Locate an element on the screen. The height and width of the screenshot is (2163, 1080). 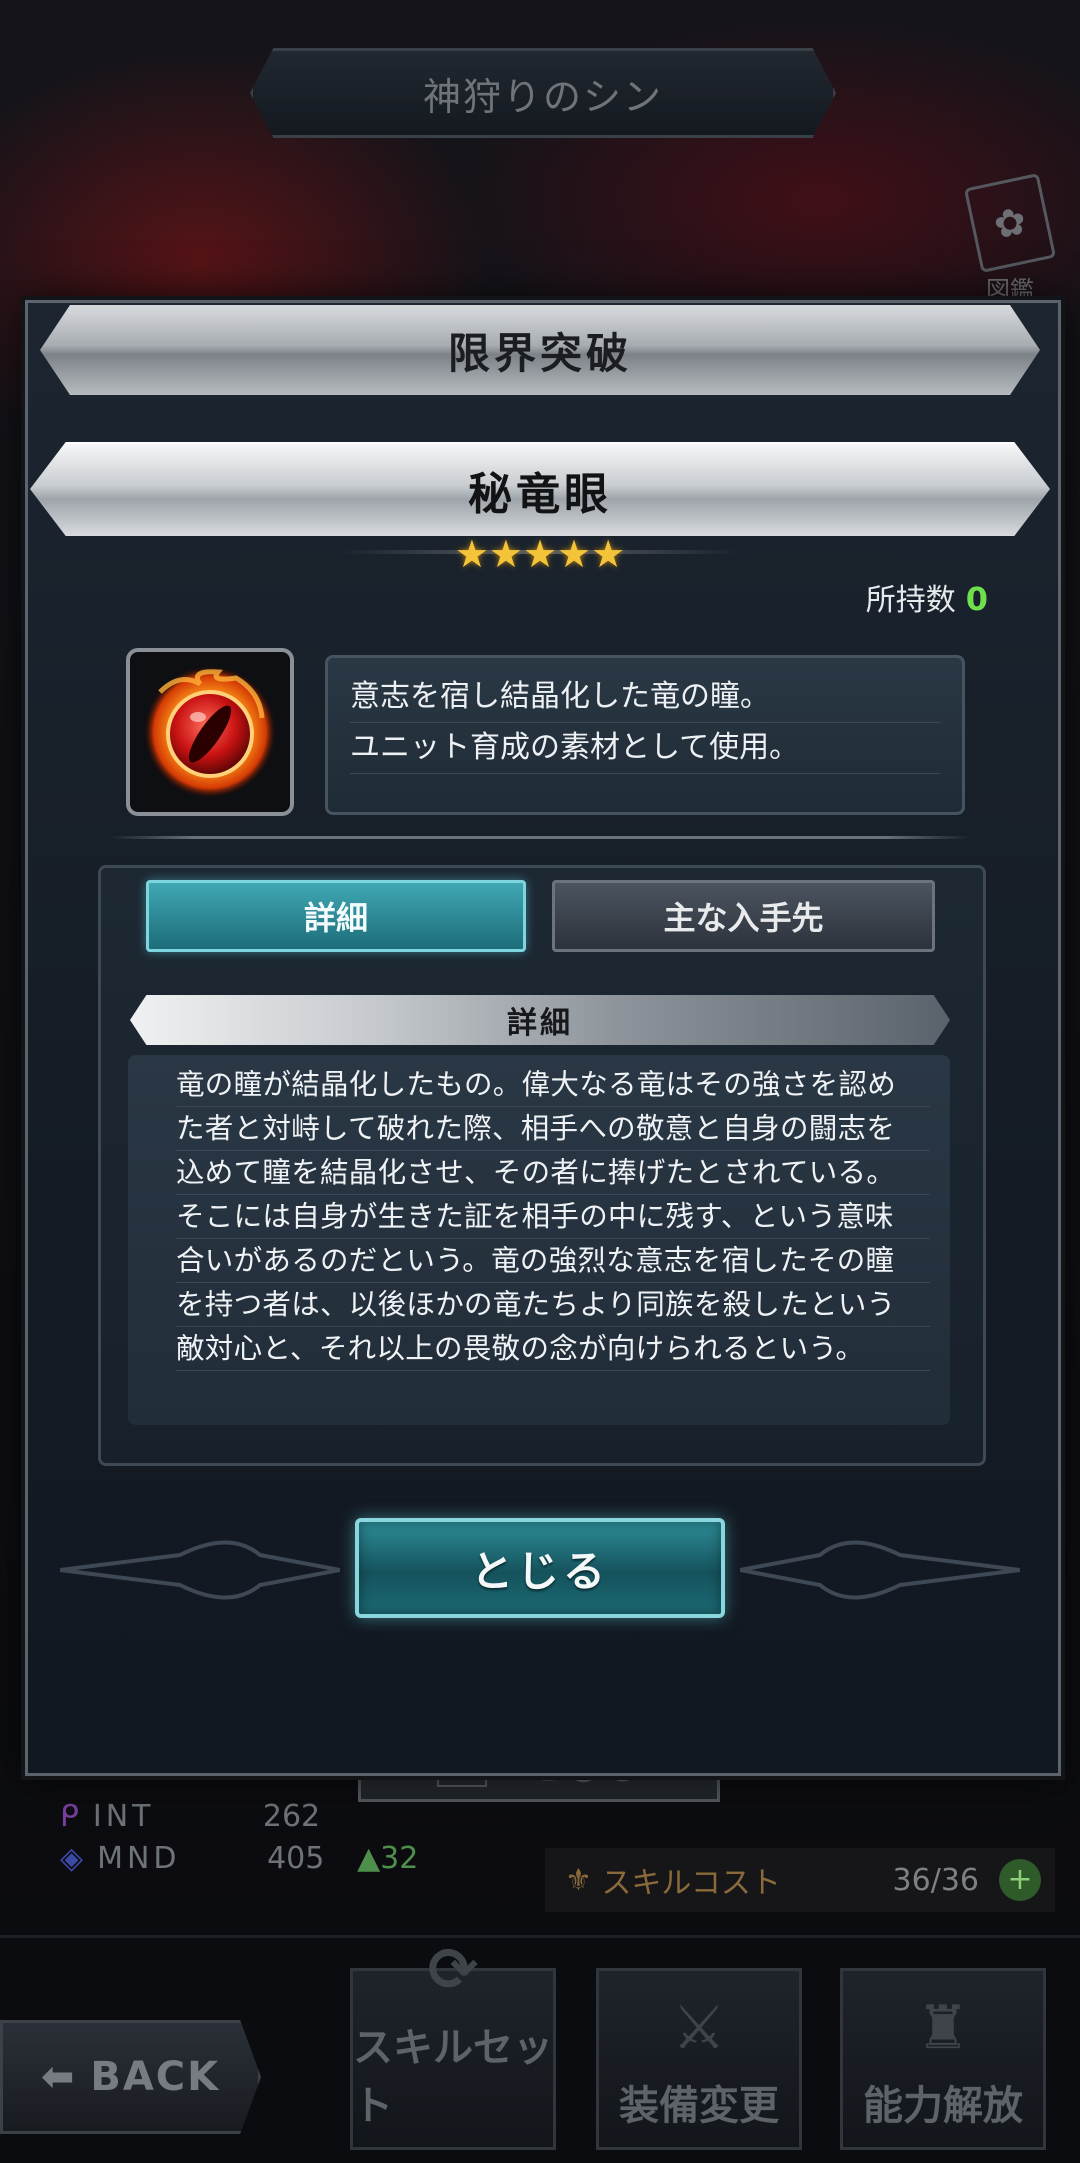
owned-label: 所持数 is located at coordinates (910, 600).